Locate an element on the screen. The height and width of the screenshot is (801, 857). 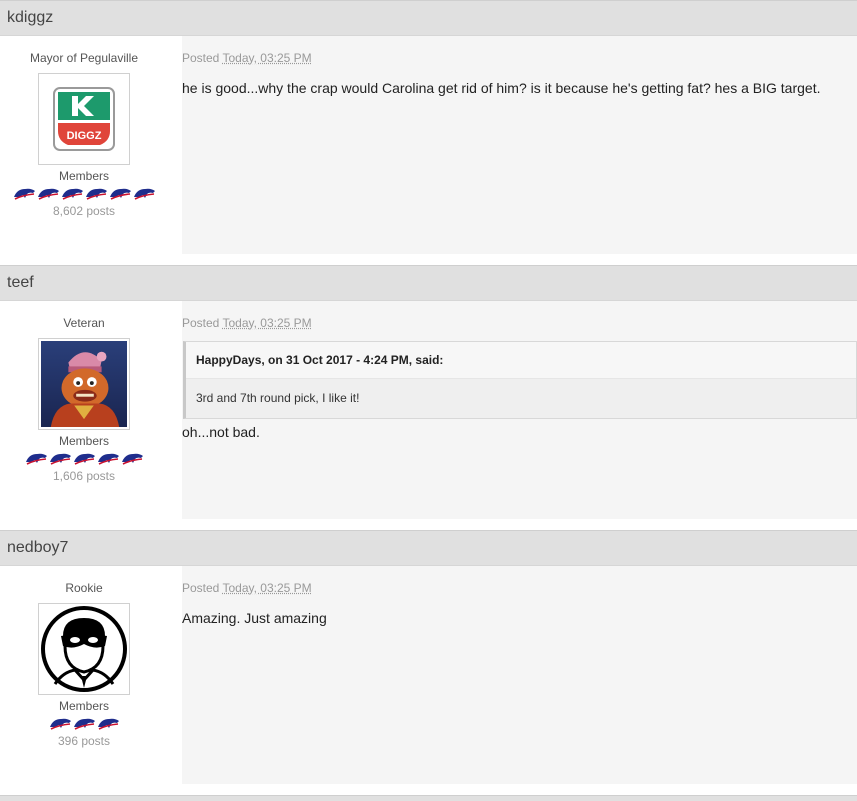
kdiggz-logo-icon: DIGGZ is located at coordinates (84, 119).